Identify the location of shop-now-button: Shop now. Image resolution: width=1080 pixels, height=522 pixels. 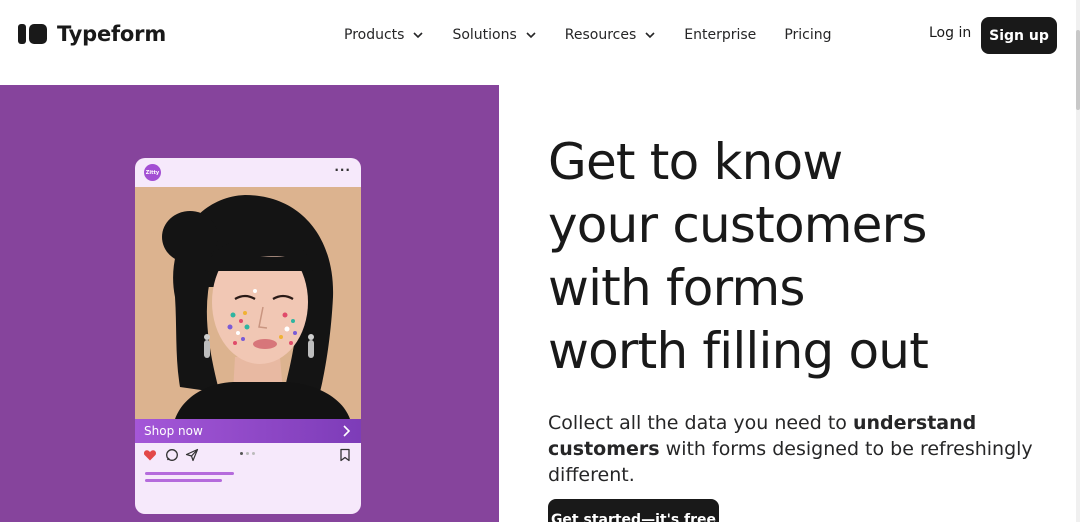
(248, 431).